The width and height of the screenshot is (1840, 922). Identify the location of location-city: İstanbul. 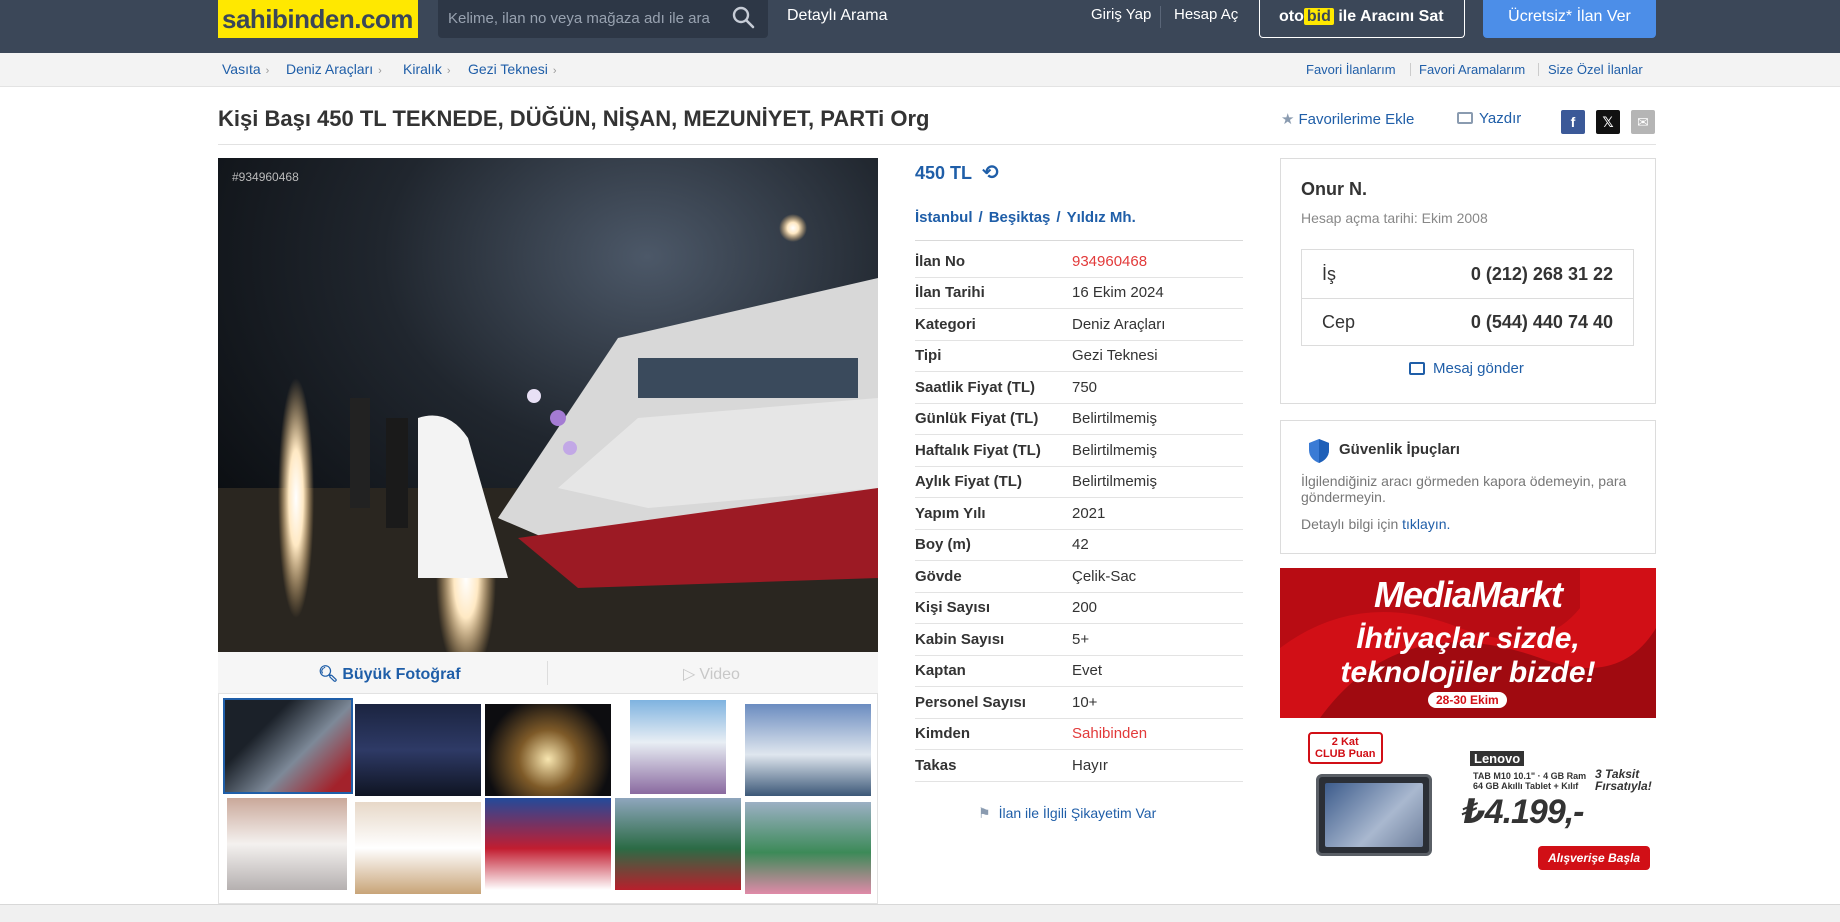
(944, 217).